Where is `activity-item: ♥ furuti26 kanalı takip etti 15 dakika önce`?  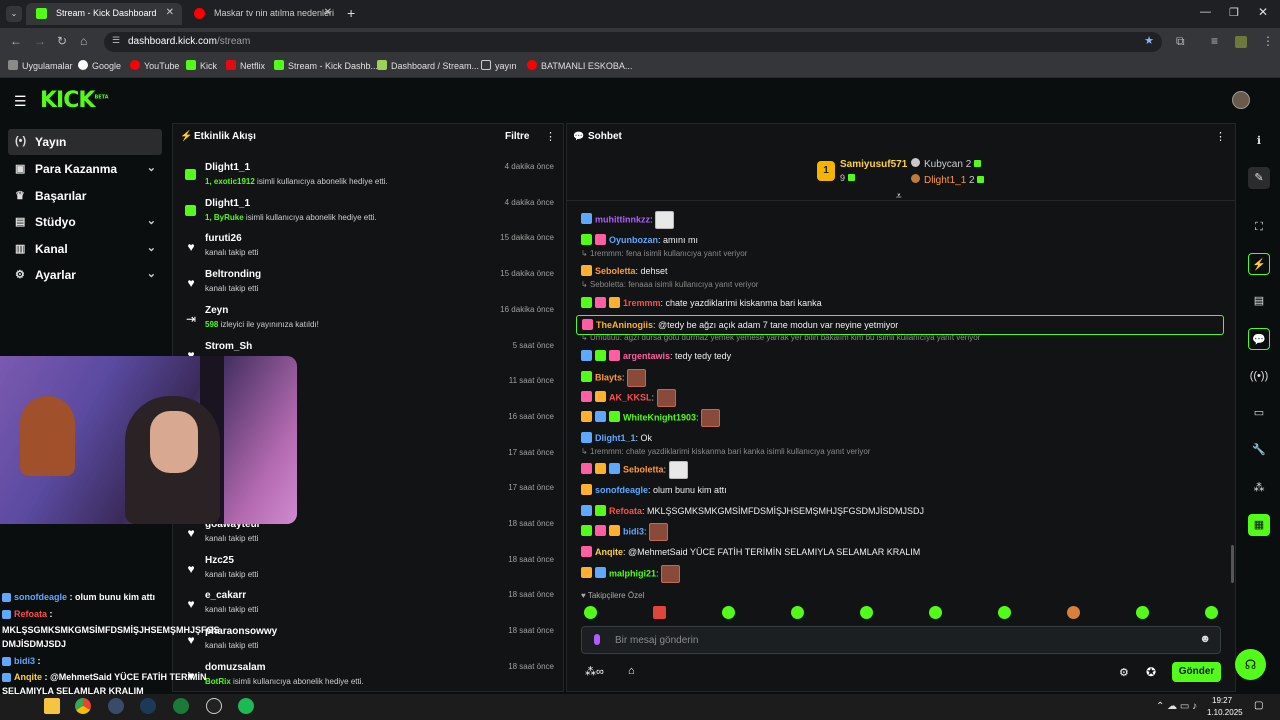 activity-item: ♥ furuti26 kanalı takip etti 15 dakika önce is located at coordinates (370, 248).